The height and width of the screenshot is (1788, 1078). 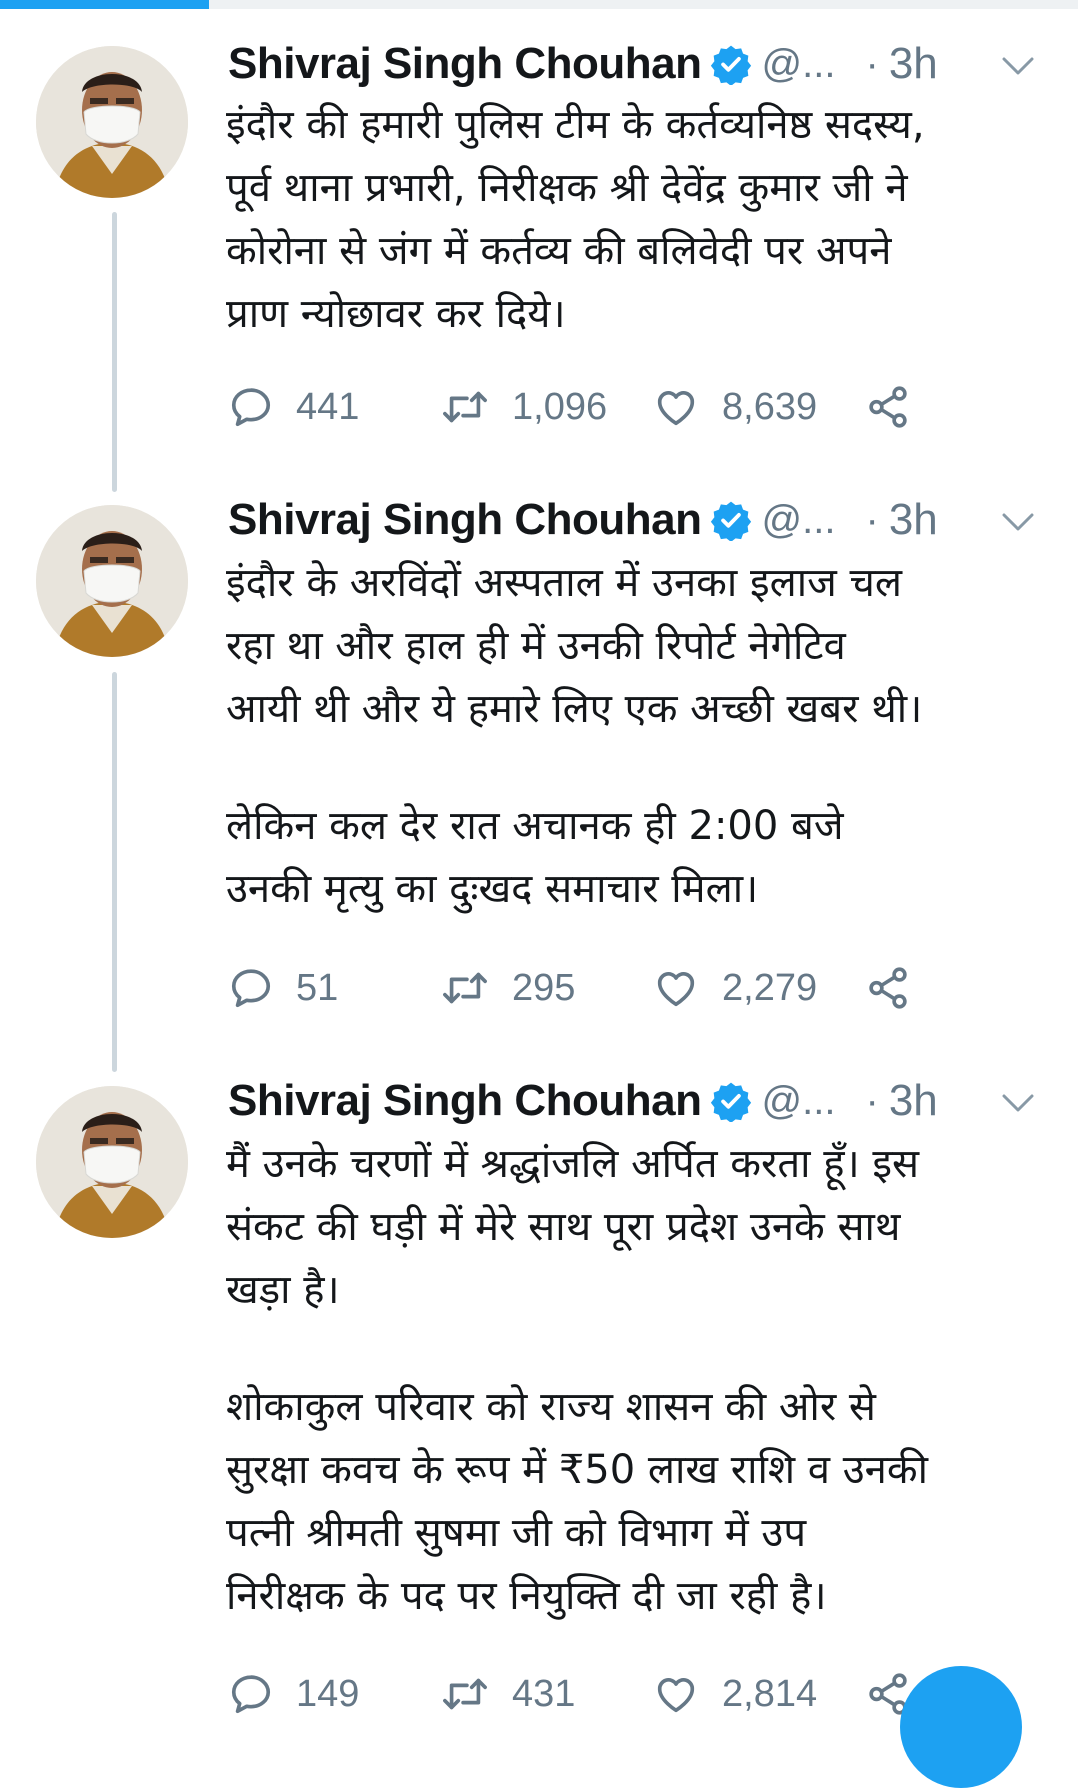 I want to click on tweet-text-line: पत्नी श्रीमती सुषमा जी को विभाग में उप, so click(x=516, y=1533).